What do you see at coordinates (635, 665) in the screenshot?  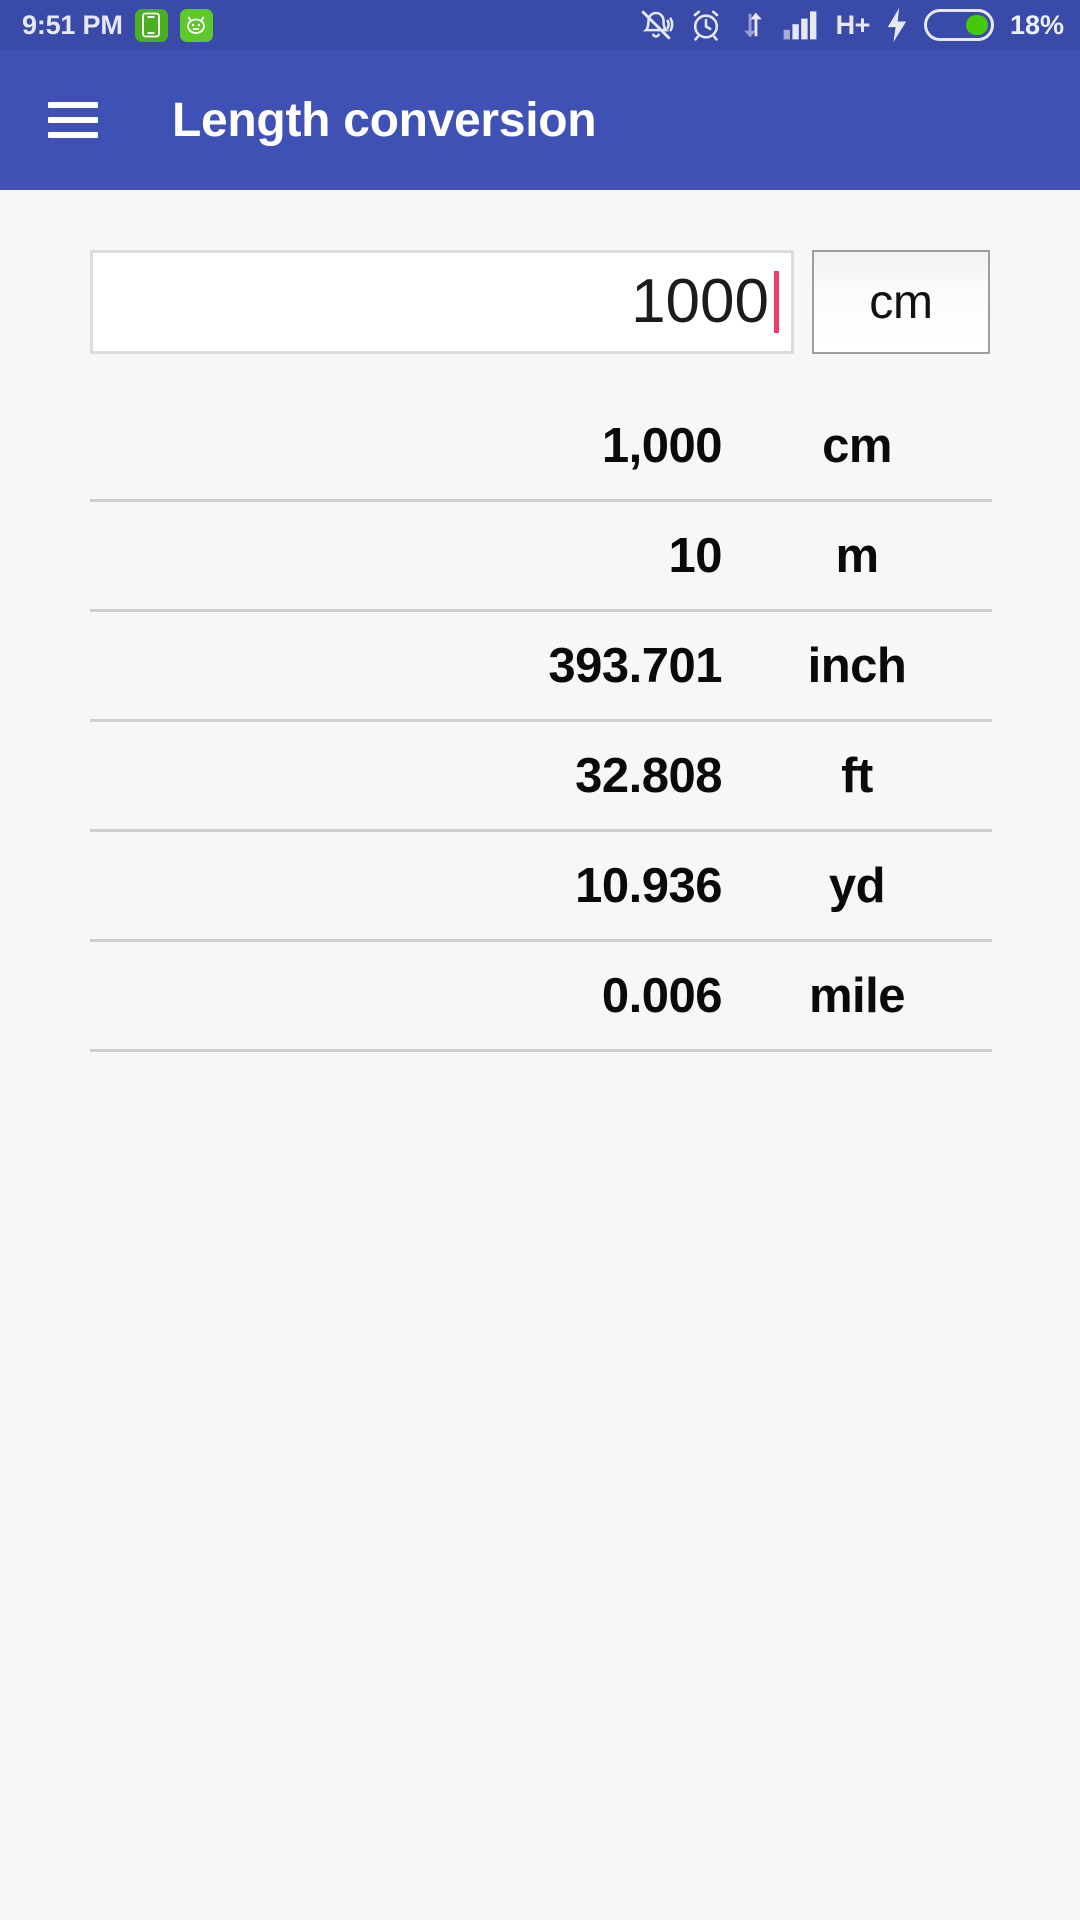 I see `result-value: 393.701` at bounding box center [635, 665].